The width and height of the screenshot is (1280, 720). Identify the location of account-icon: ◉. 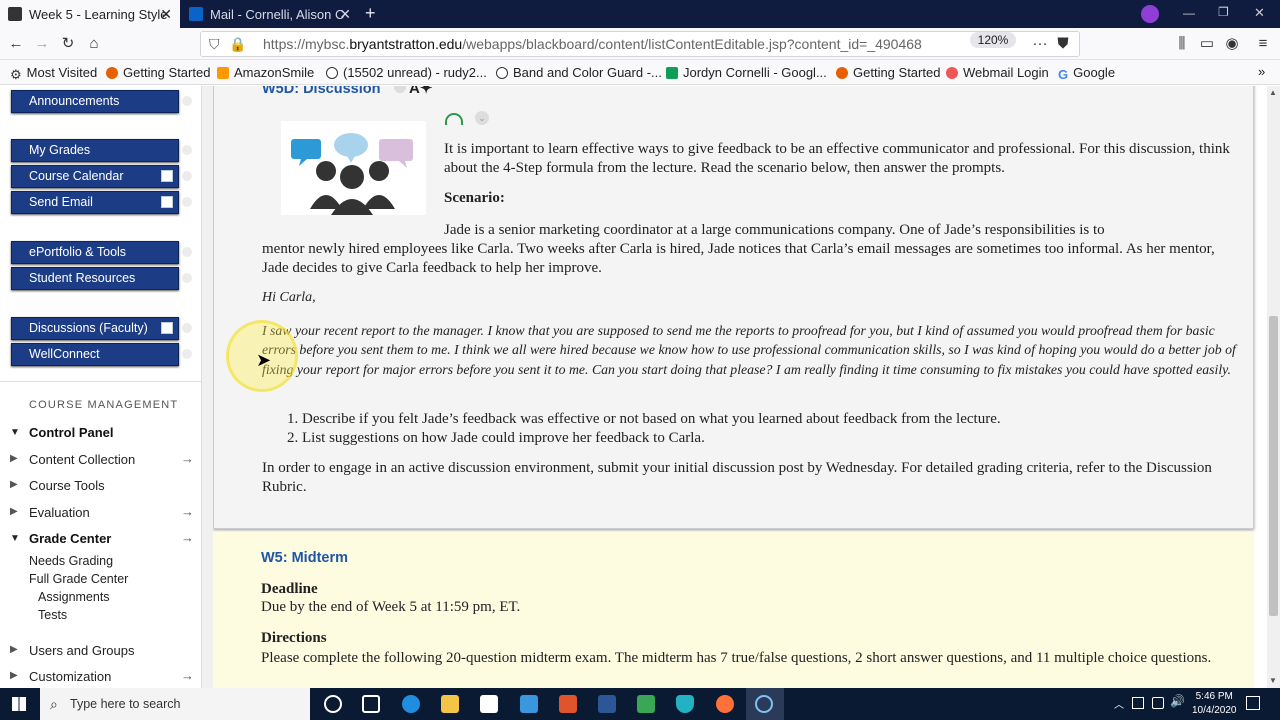
(1232, 44).